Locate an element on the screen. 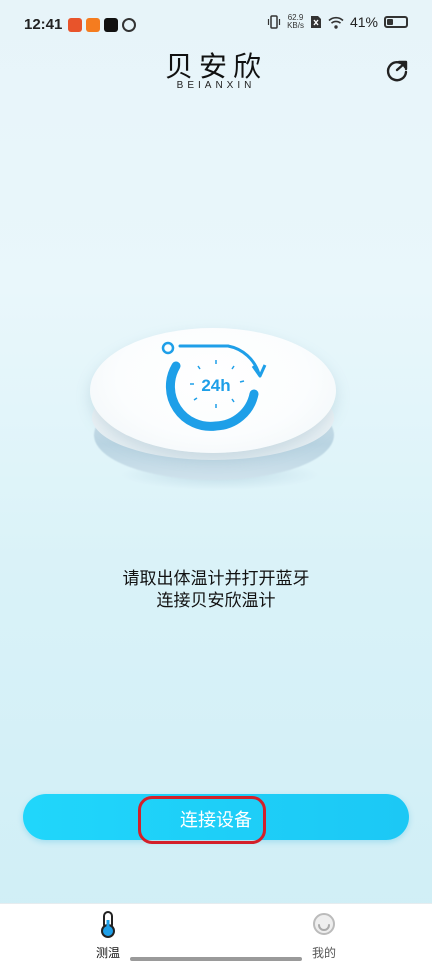 The image size is (432, 965). 24h-clock-icon: 24h is located at coordinates (214, 386).